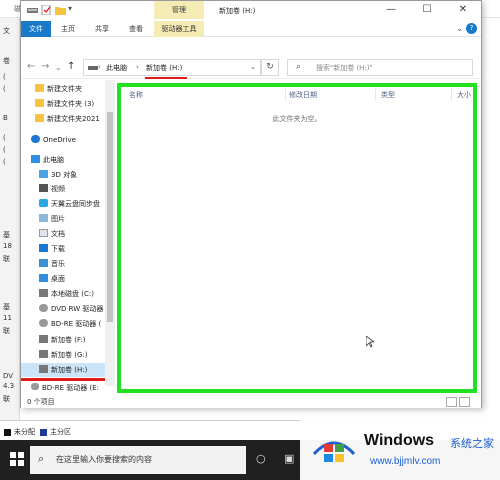  I want to click on disk-mgmt-fragment: 18, so click(7, 246).